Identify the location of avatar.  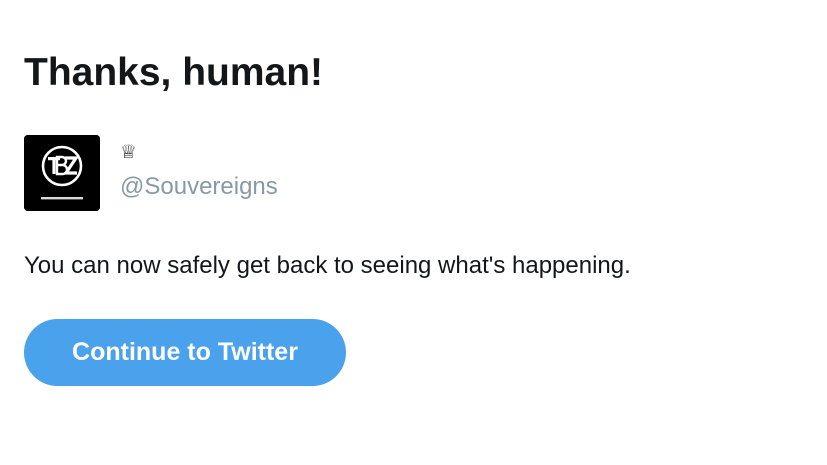
(62, 173).